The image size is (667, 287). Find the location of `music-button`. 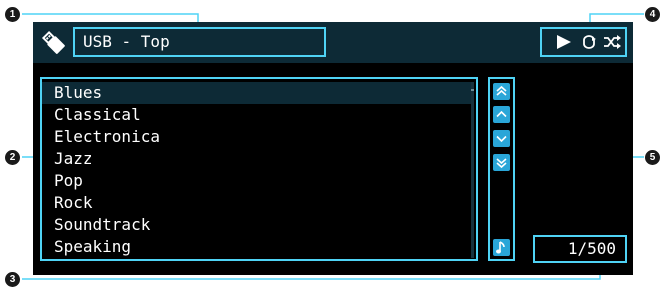

music-button is located at coordinates (501, 247).